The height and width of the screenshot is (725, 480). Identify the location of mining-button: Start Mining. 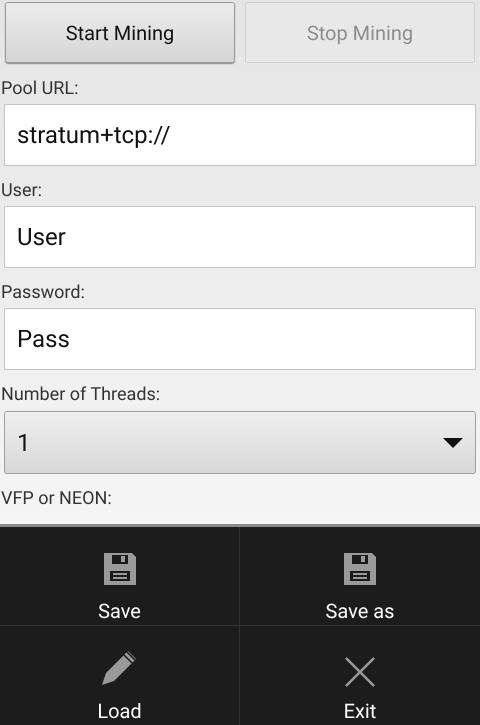
(120, 32).